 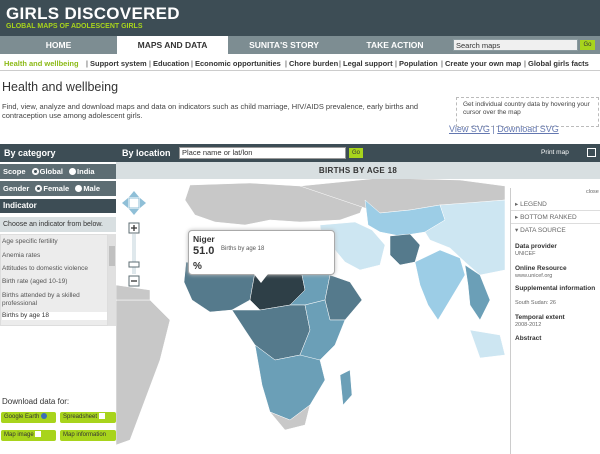 What do you see at coordinates (557, 276) in the screenshot?
I see `online-resource-link: www.unicef.org` at bounding box center [557, 276].